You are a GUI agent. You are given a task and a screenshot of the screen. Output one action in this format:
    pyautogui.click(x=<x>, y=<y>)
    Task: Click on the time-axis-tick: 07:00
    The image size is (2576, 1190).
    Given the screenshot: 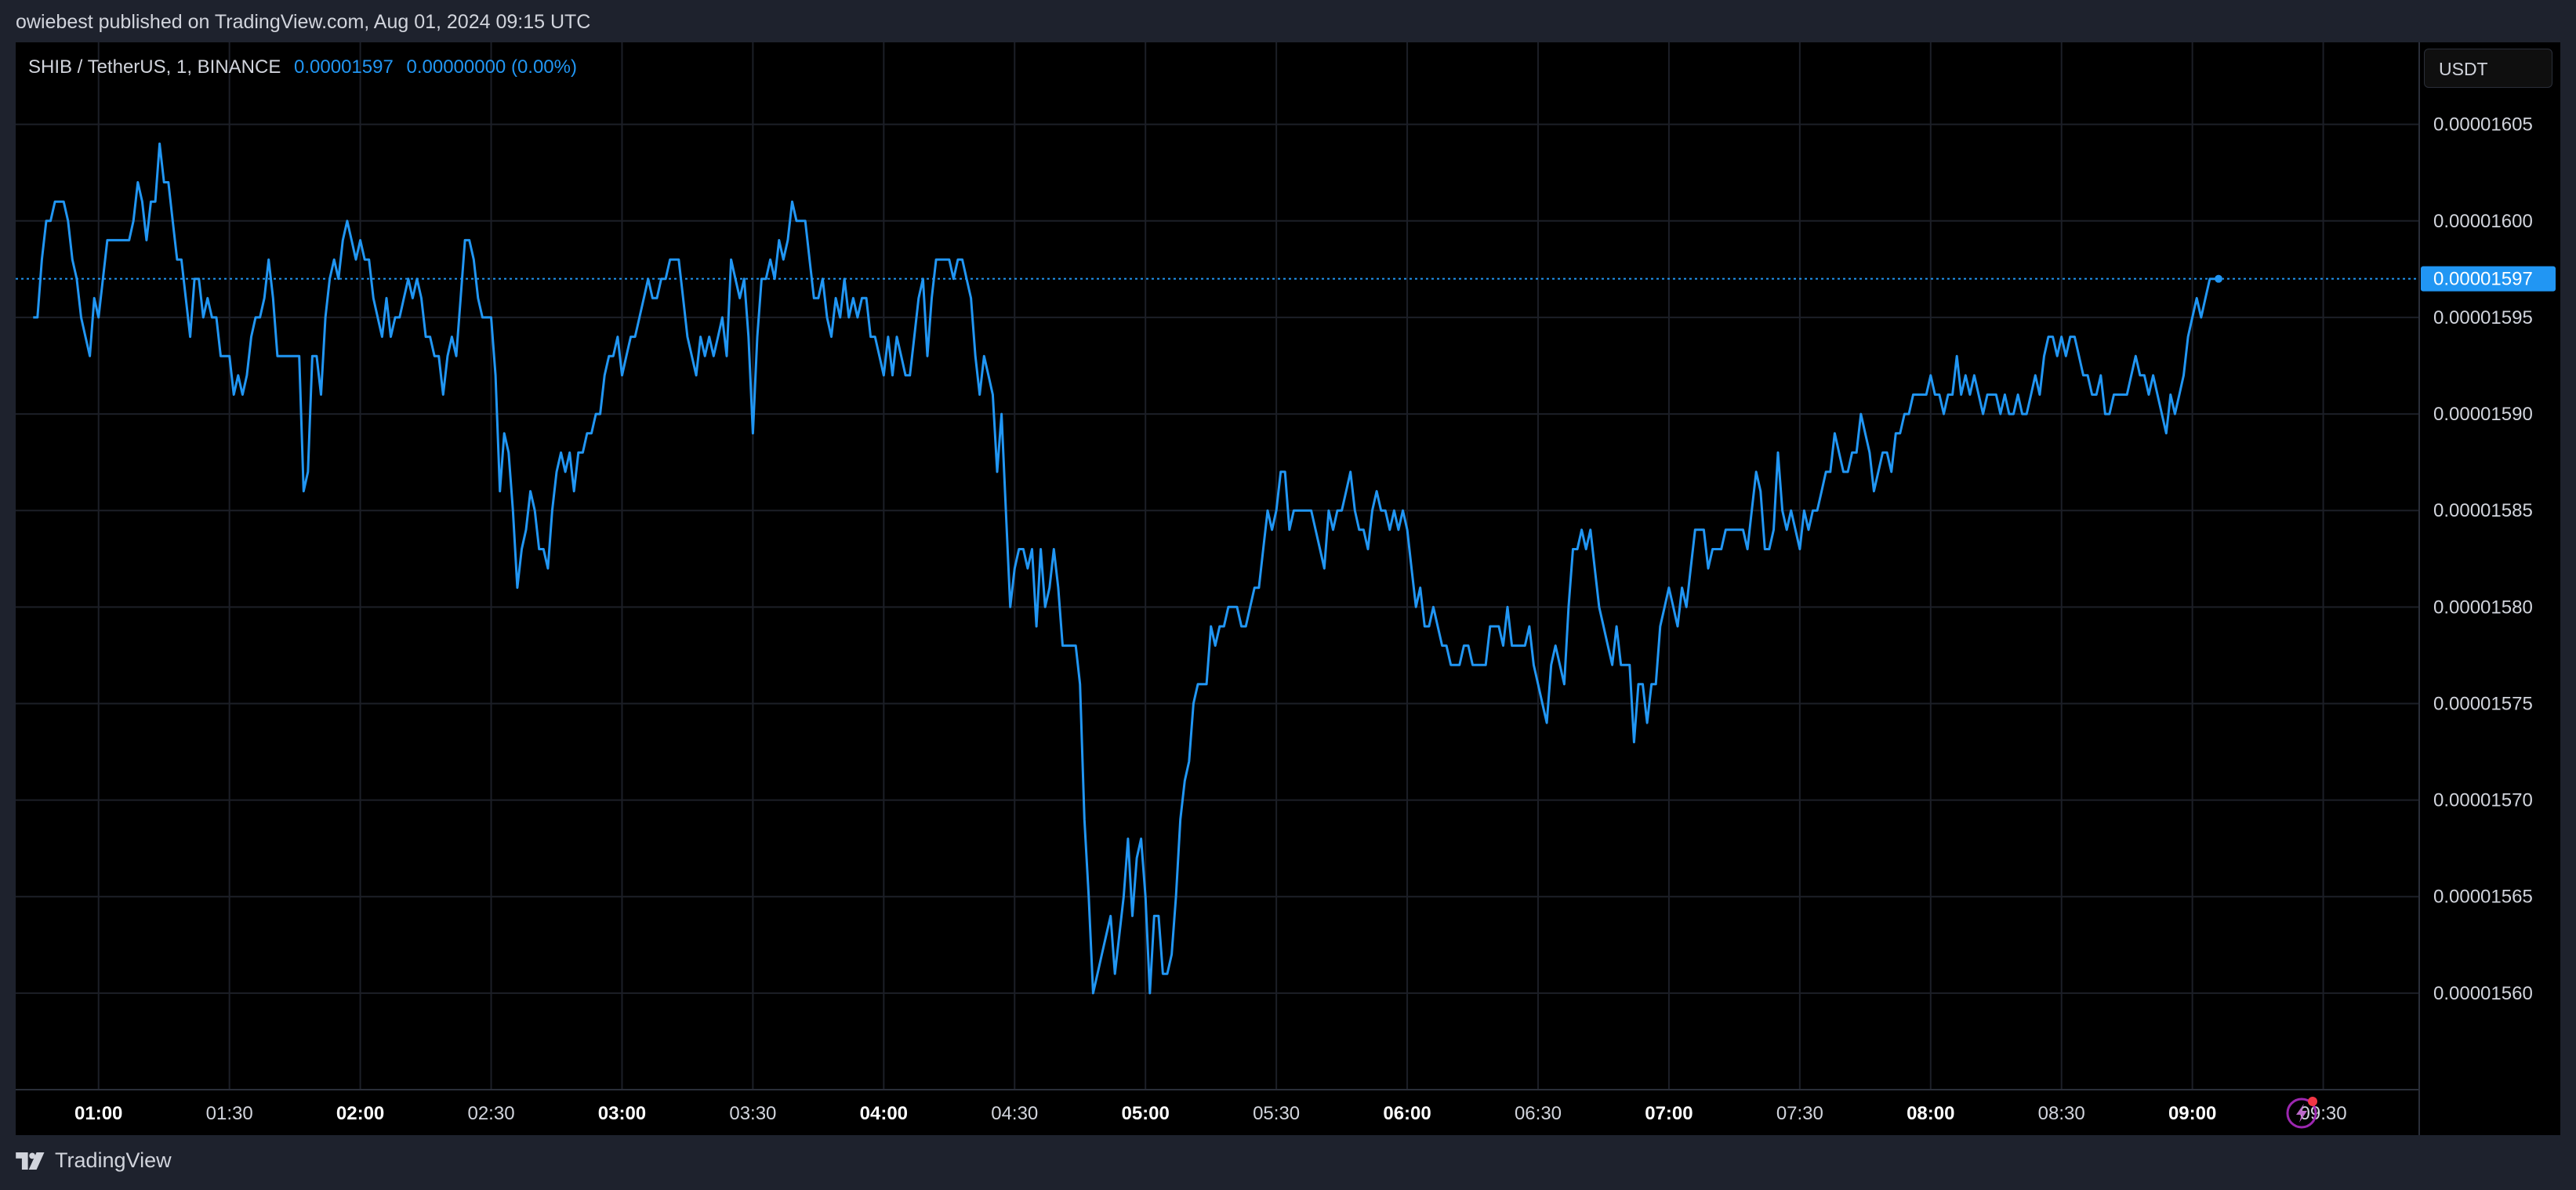 What is the action you would take?
    pyautogui.click(x=1669, y=1113)
    